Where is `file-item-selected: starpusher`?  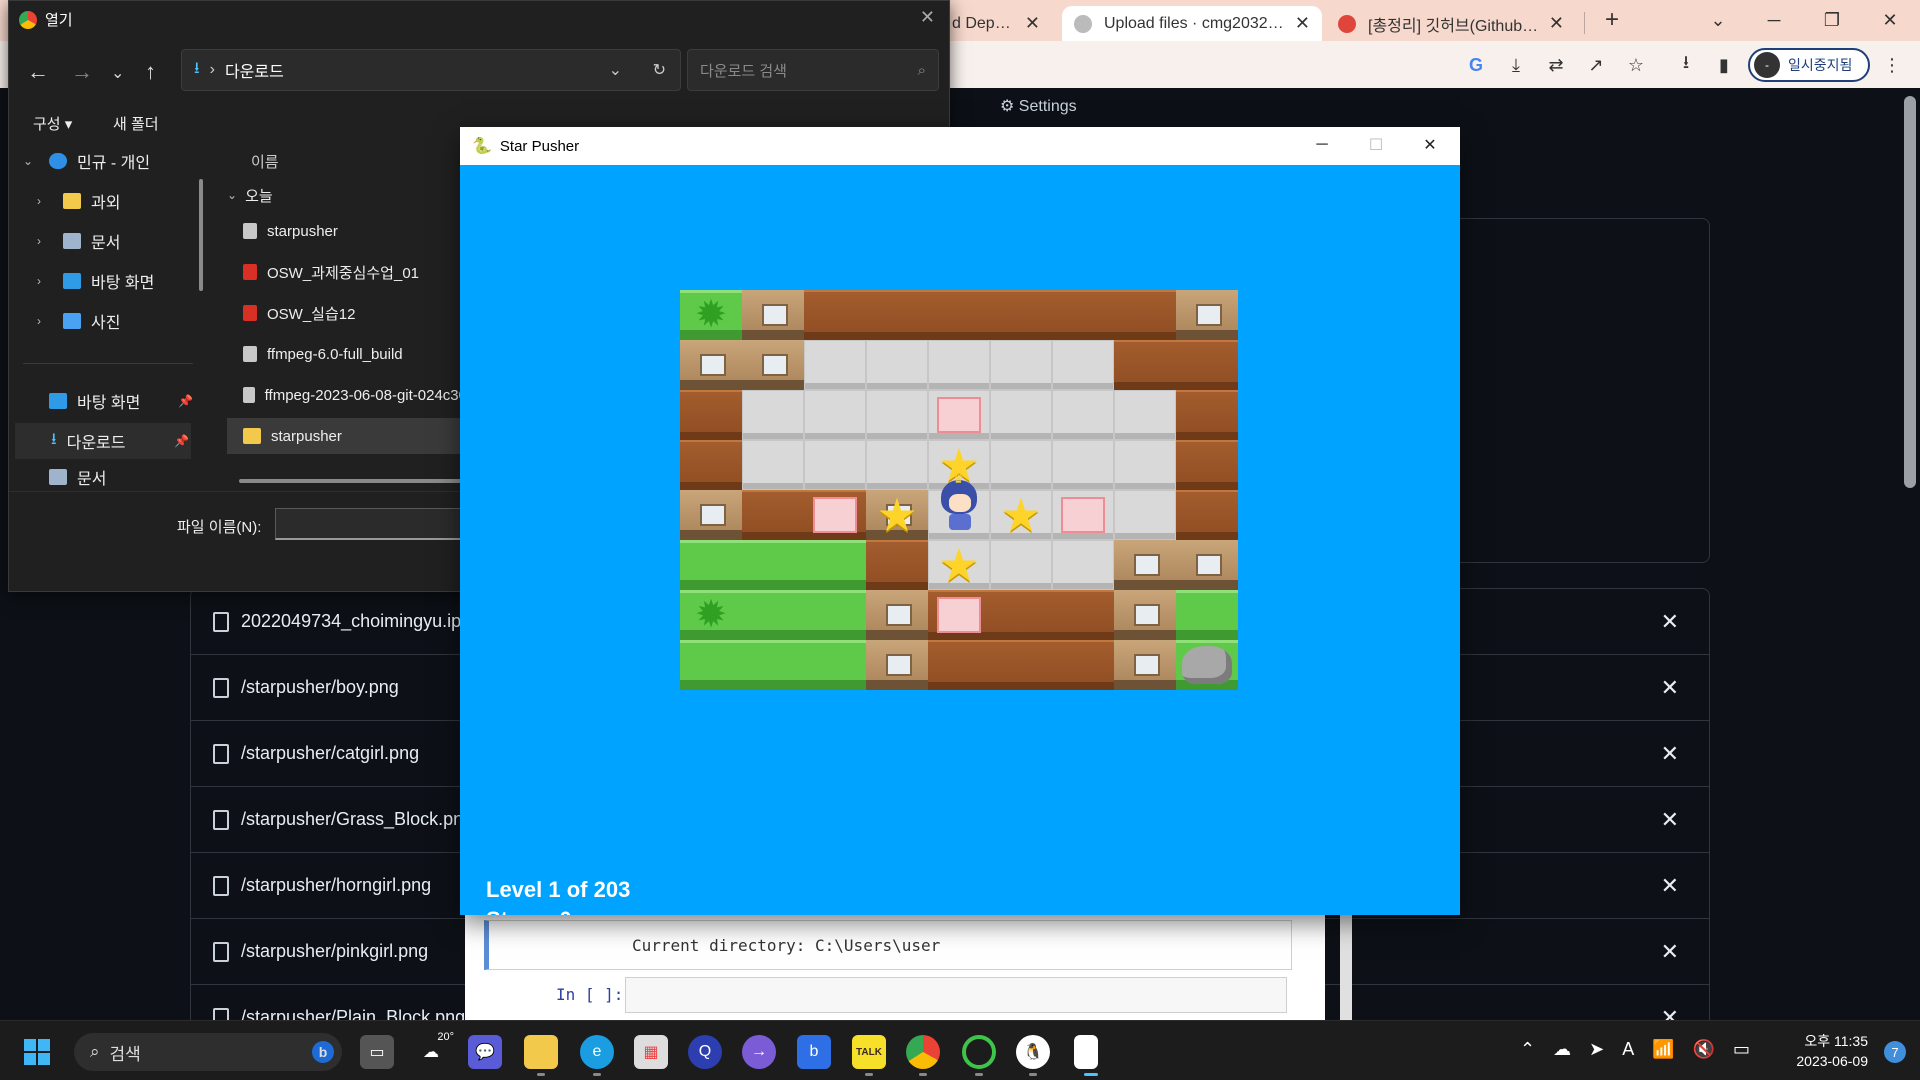
file-item-selected: starpusher is located at coordinates (347, 436).